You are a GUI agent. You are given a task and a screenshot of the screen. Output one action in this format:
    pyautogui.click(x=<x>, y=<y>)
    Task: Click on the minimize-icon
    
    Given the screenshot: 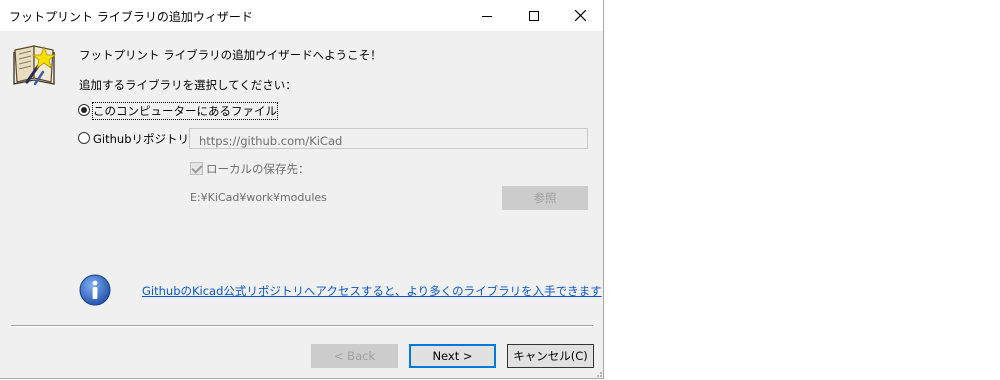 What is the action you would take?
    pyautogui.click(x=487, y=16)
    